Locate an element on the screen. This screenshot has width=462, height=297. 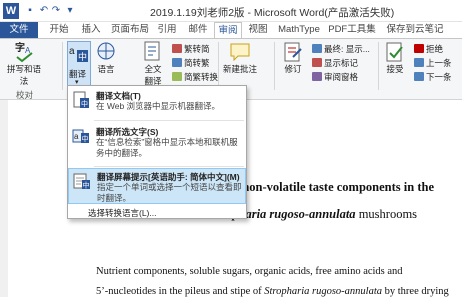
accept-icon is located at coordinates (394, 52).